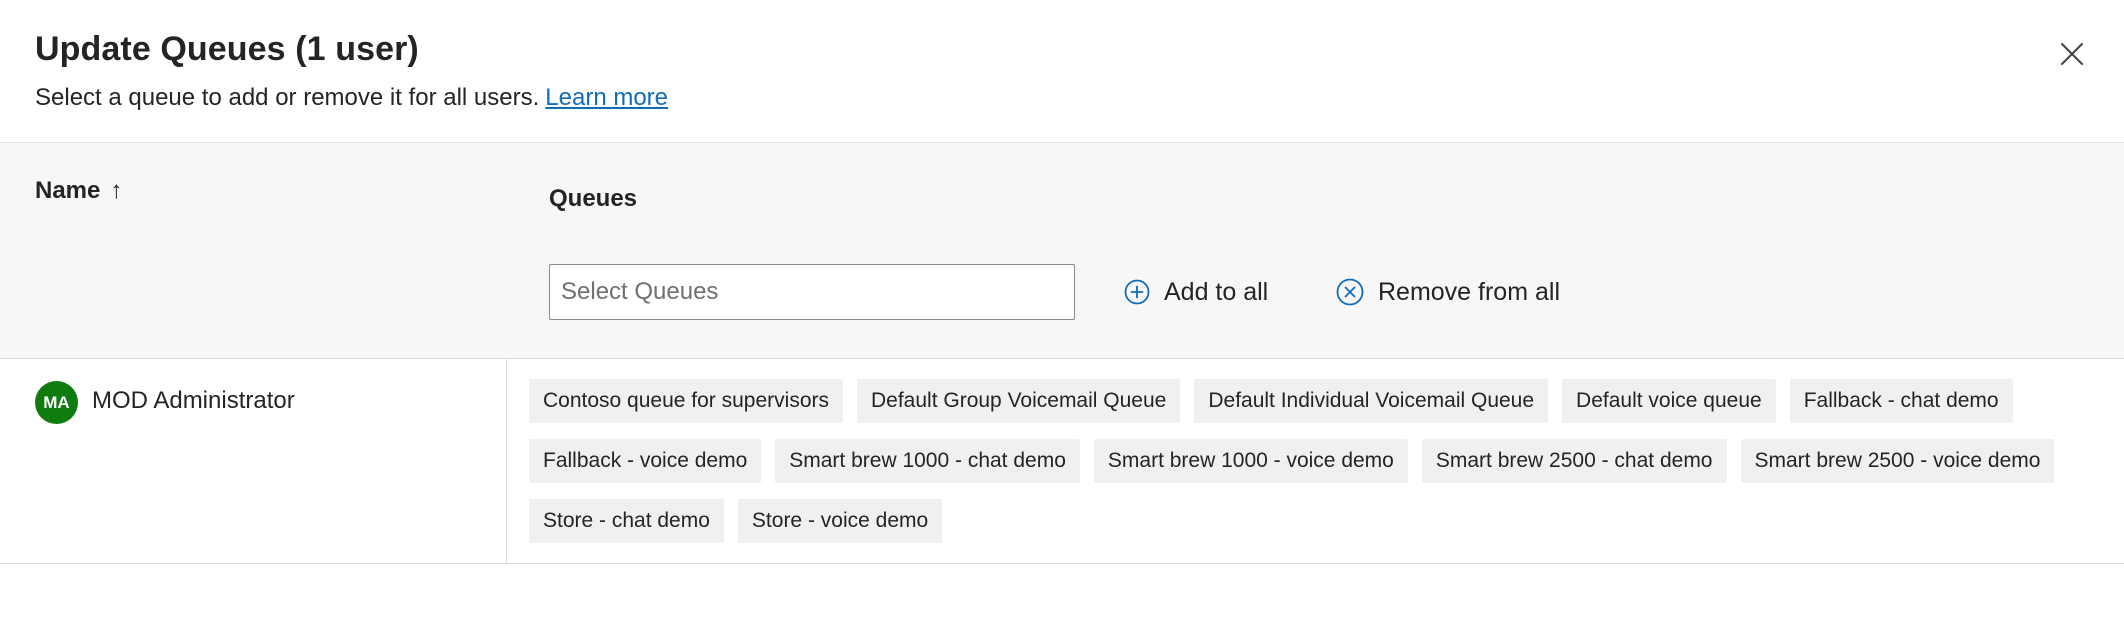 This screenshot has height=618, width=2124. I want to click on user-name-cell: MA MOD Administrator, so click(253, 461).